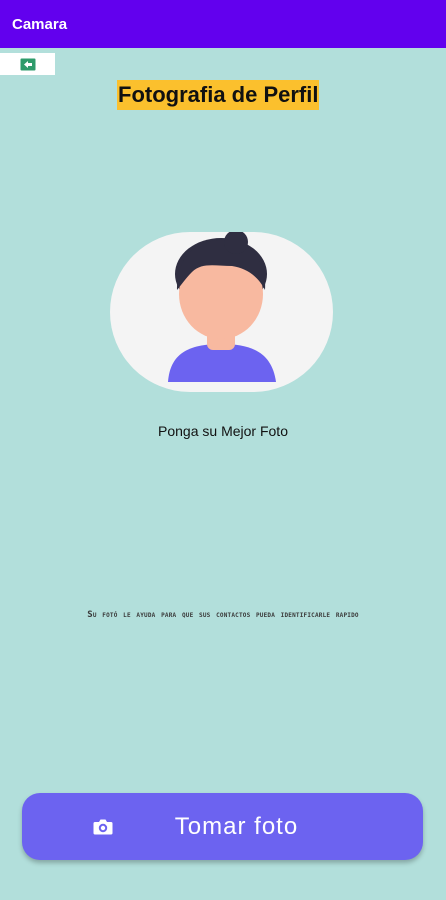 The width and height of the screenshot is (446, 900). I want to click on photo-caption: Ponga su Mejor Foto, so click(223, 431).